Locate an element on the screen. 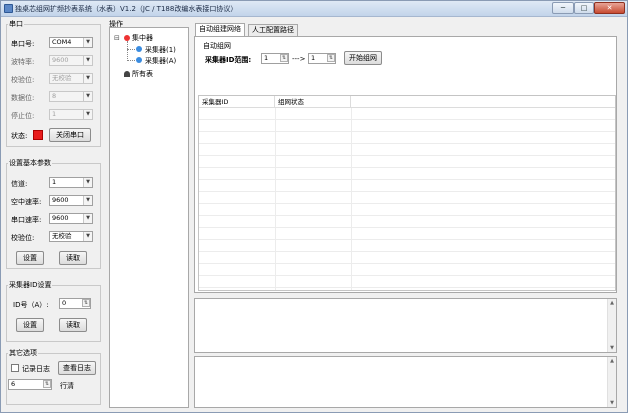 The image size is (628, 413). port-label: 串口号: is located at coordinates (23, 44).